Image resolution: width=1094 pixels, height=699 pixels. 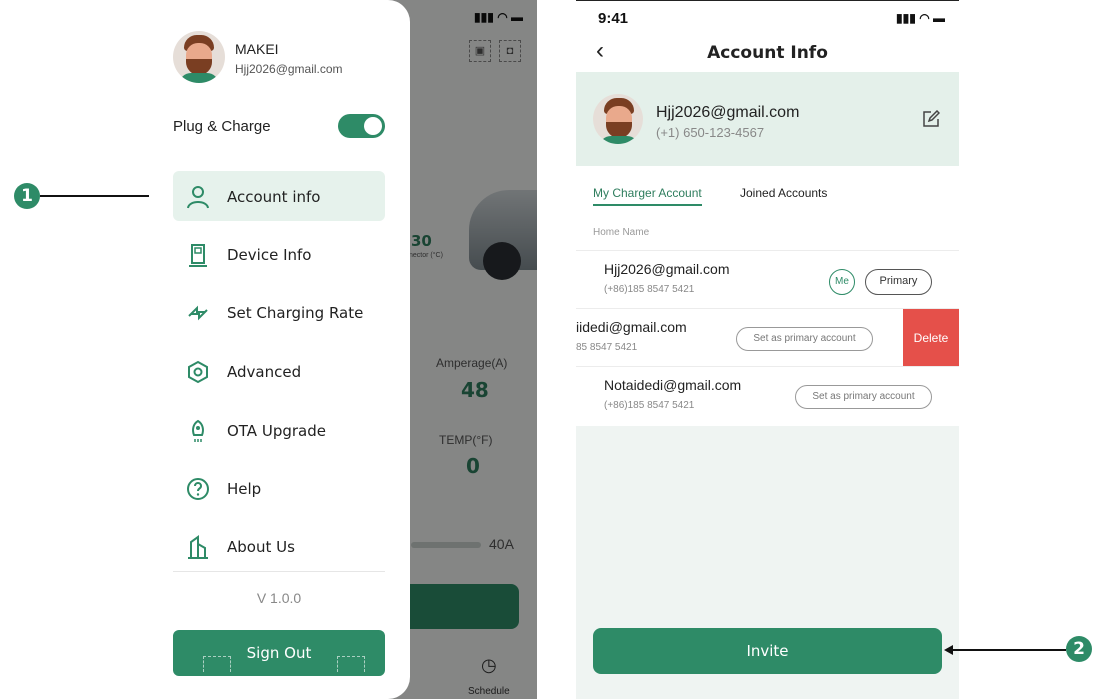 I want to click on divider, so click(x=279, y=571).